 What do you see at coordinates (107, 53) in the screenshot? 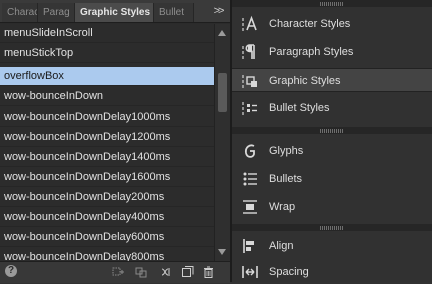
I see `list-item: menuStickTop` at bounding box center [107, 53].